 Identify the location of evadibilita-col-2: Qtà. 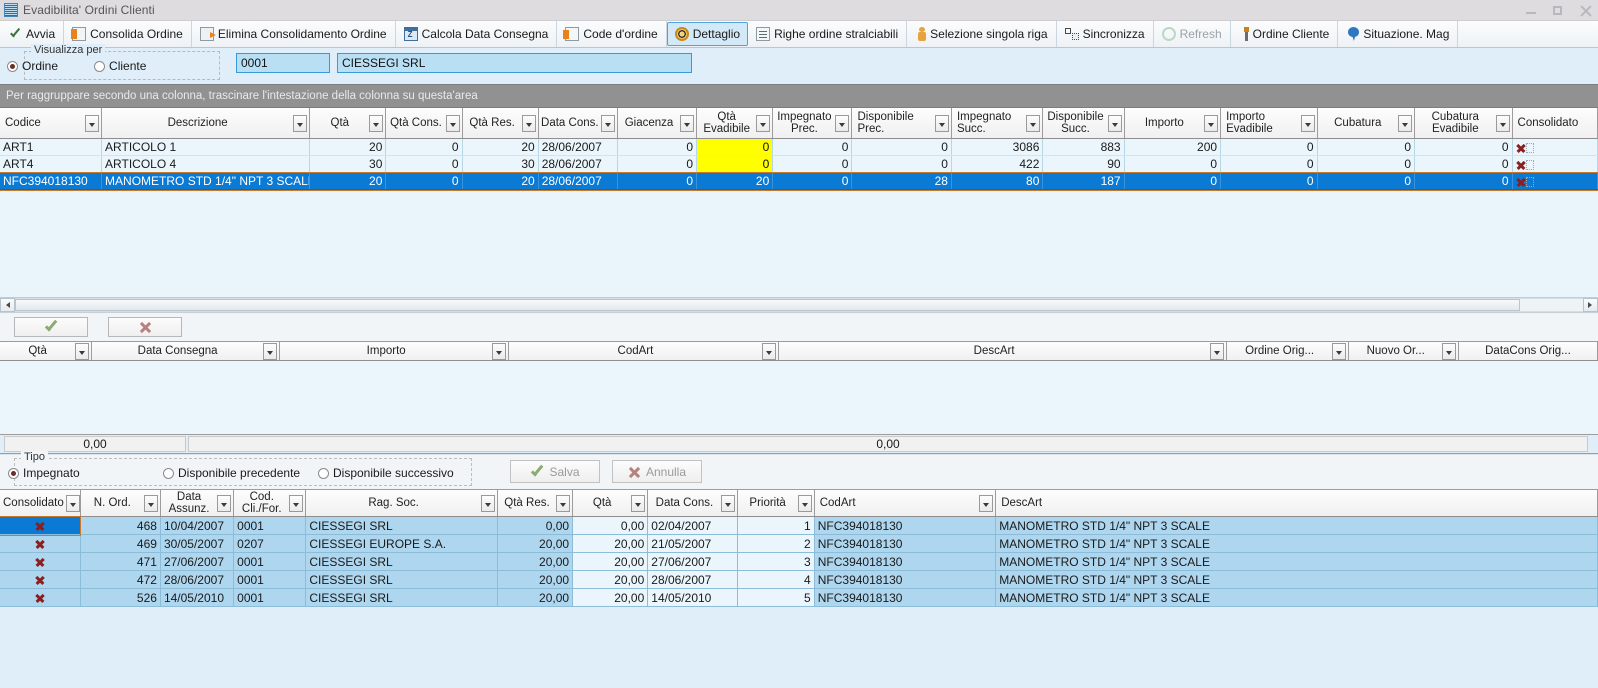
(348, 123).